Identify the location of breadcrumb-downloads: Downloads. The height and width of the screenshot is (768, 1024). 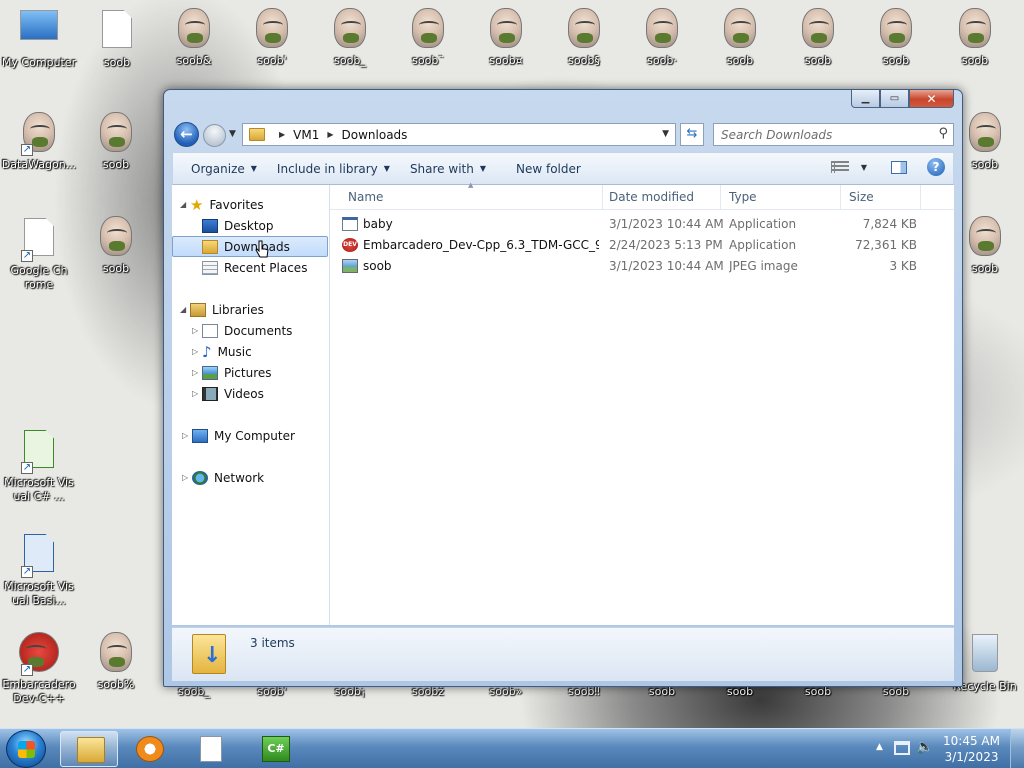
(375, 135).